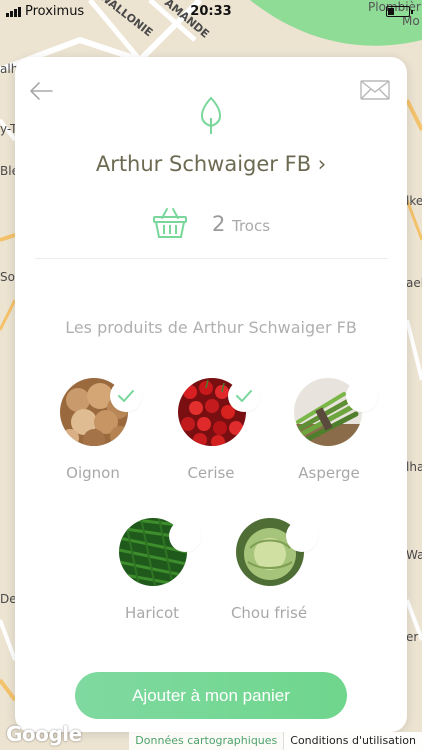  Describe the element at coordinates (414, 283) in the screenshot. I see `map-label-ael: ael` at that location.